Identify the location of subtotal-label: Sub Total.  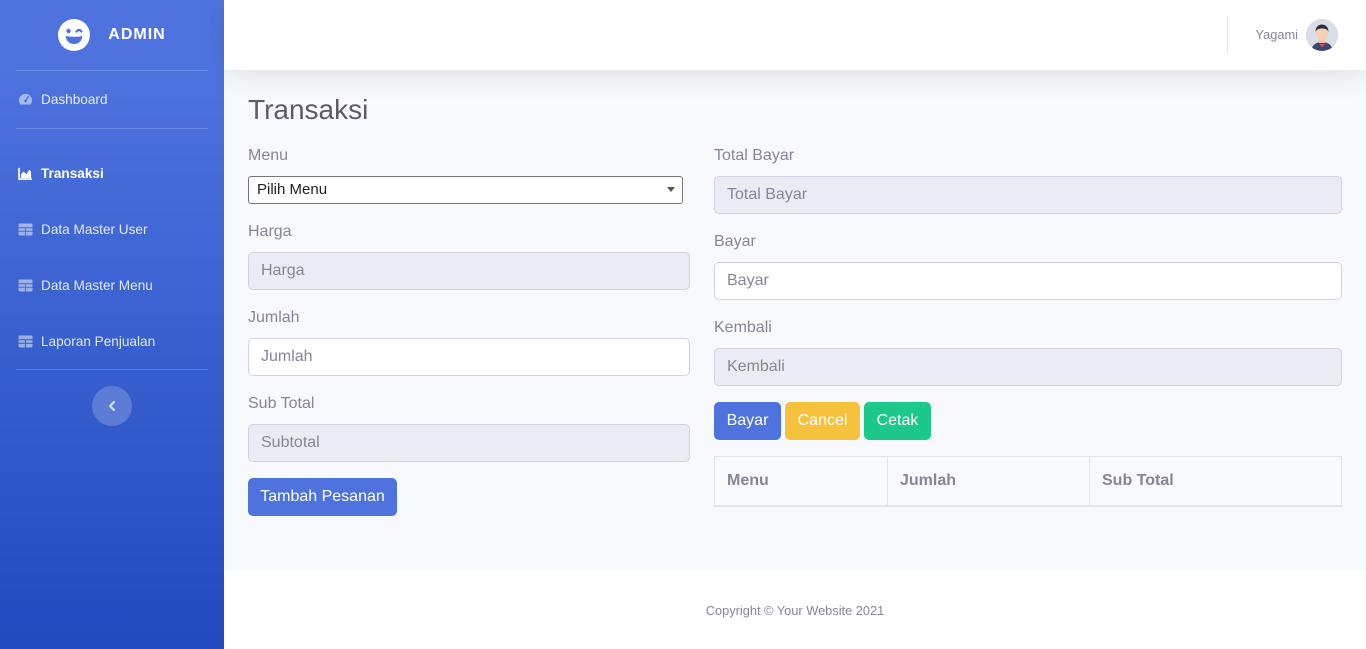
(281, 403).